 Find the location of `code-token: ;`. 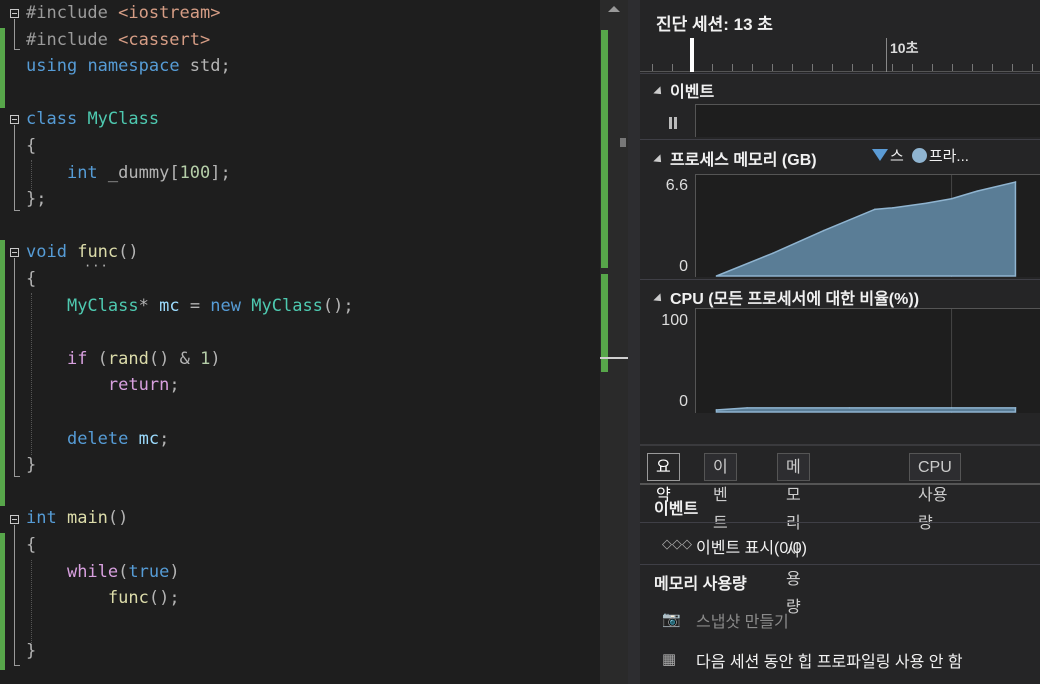

code-token: ; is located at coordinates (174, 385).